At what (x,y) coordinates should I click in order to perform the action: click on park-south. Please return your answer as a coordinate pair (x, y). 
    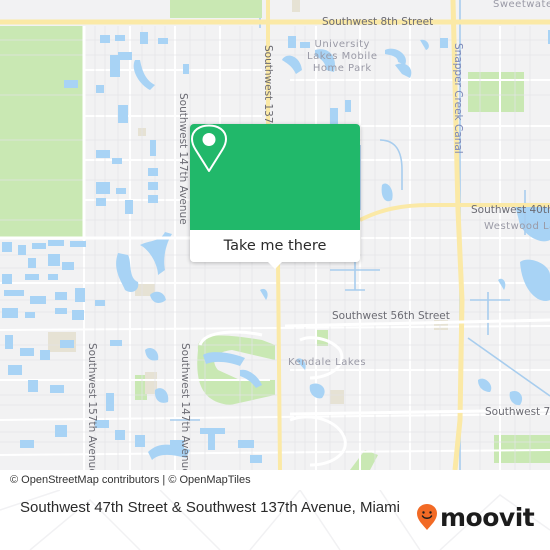
    Looking at the image, I should click on (364, 460).